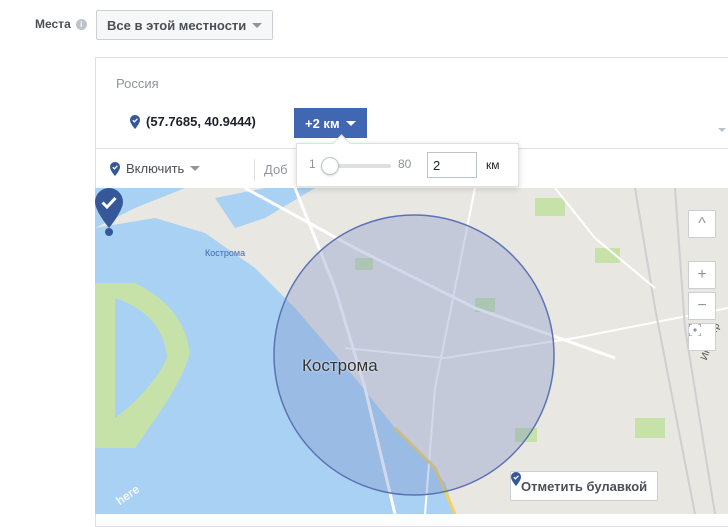 Image resolution: width=728 pixels, height=527 pixels. Describe the element at coordinates (340, 365) in the screenshot. I see `map-city-label: Кострома` at that location.